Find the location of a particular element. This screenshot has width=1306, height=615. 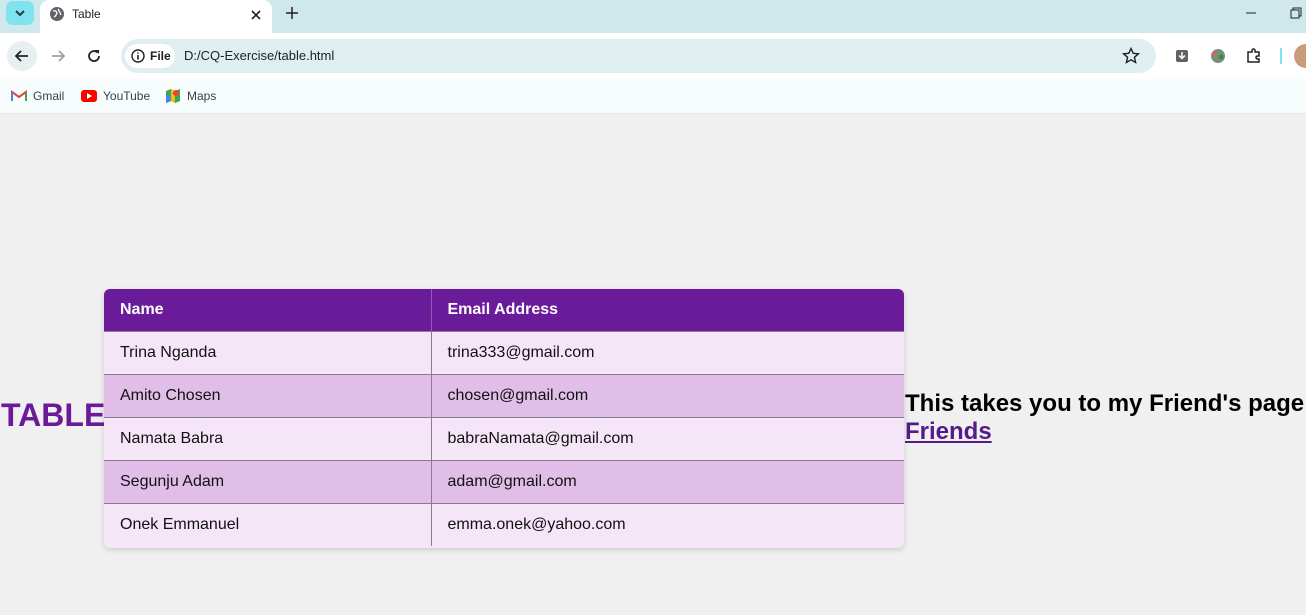

plus-icon is located at coordinates (292, 13).